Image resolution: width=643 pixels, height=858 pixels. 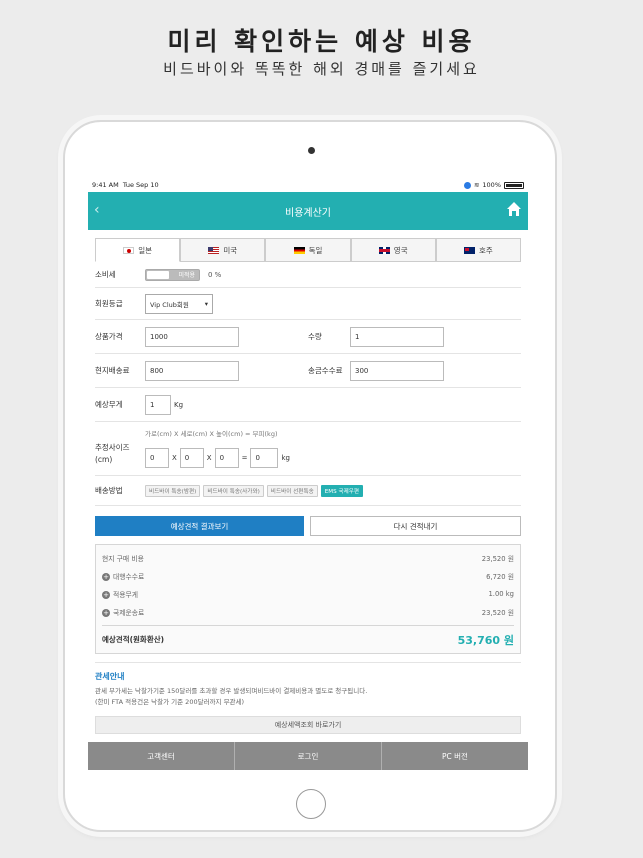 What do you see at coordinates (169, 304) in the screenshot?
I see `member-selected: Vip Club회원` at bounding box center [169, 304].